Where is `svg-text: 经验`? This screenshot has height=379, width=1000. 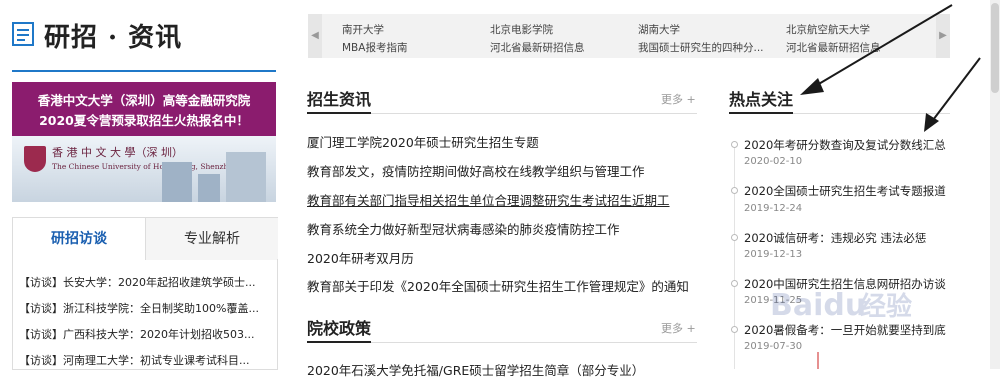
svg-text: 经验 is located at coordinates (886, 306).